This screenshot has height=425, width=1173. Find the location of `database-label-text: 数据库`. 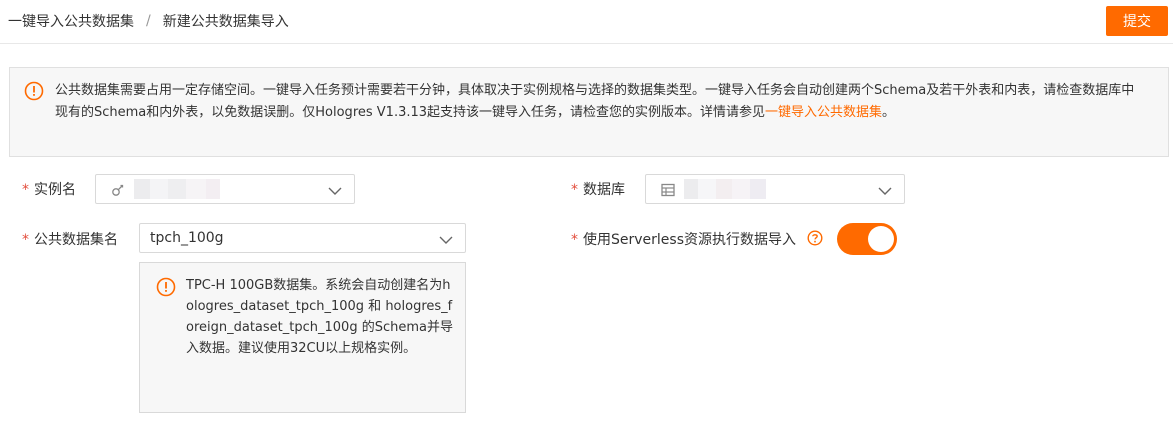

database-label-text: 数据库 is located at coordinates (604, 190).